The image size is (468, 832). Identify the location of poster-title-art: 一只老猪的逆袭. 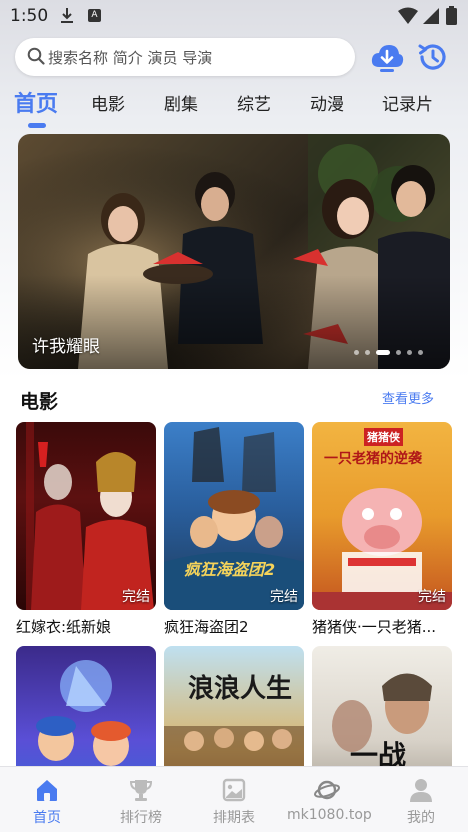
(373, 459).